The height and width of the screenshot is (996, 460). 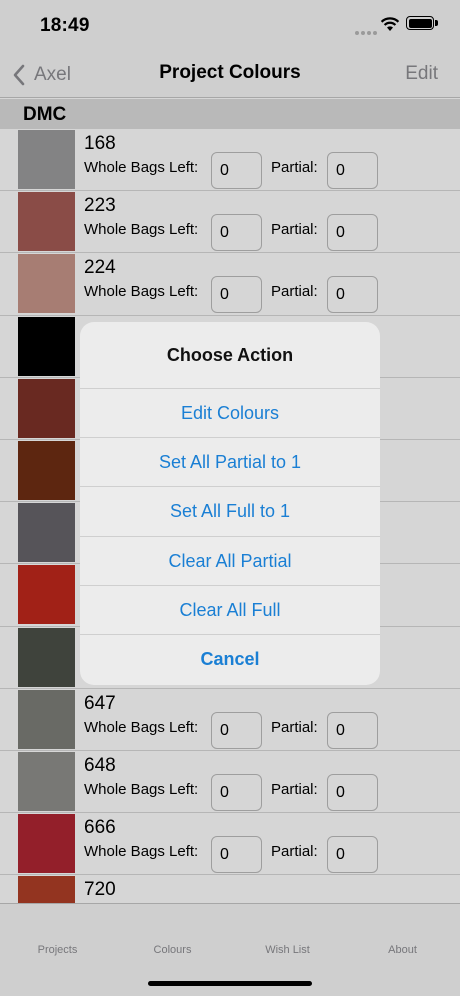 I want to click on home-indicator, so click(x=230, y=983).